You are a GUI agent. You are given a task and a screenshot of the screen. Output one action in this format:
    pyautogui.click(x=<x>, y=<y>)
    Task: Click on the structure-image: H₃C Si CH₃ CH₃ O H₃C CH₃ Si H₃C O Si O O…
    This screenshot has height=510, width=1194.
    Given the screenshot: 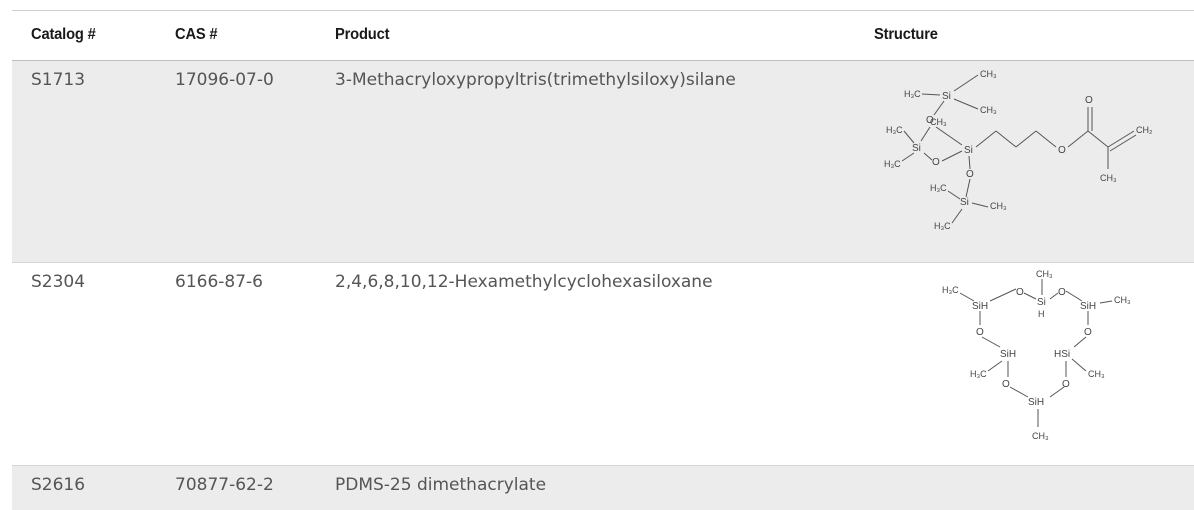 What is the action you would take?
    pyautogui.click(x=1018, y=150)
    